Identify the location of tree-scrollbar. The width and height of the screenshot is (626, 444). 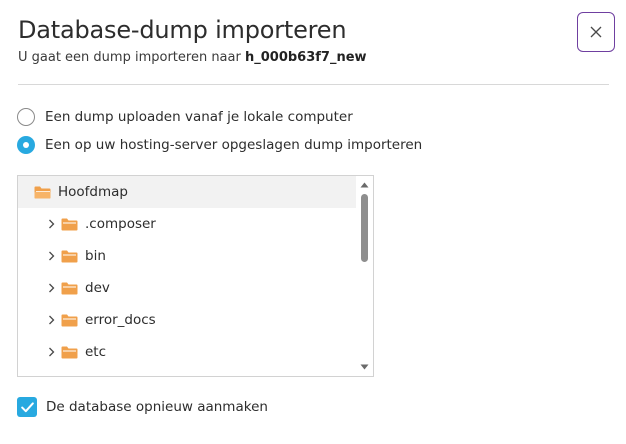
(364, 276).